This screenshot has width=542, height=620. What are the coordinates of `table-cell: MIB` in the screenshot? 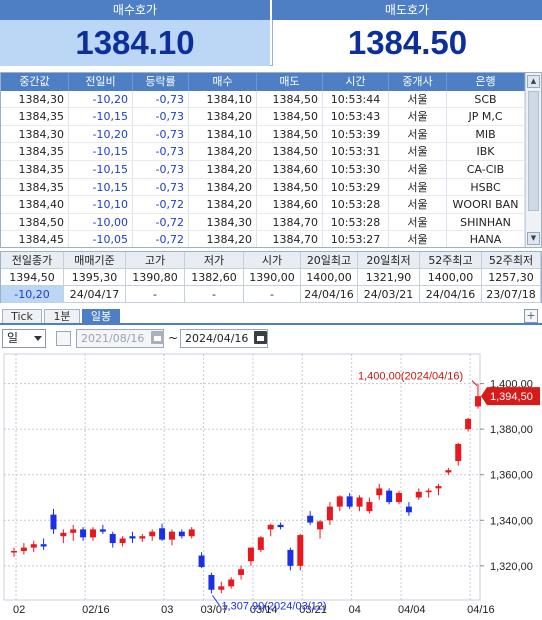 It's located at (486, 134).